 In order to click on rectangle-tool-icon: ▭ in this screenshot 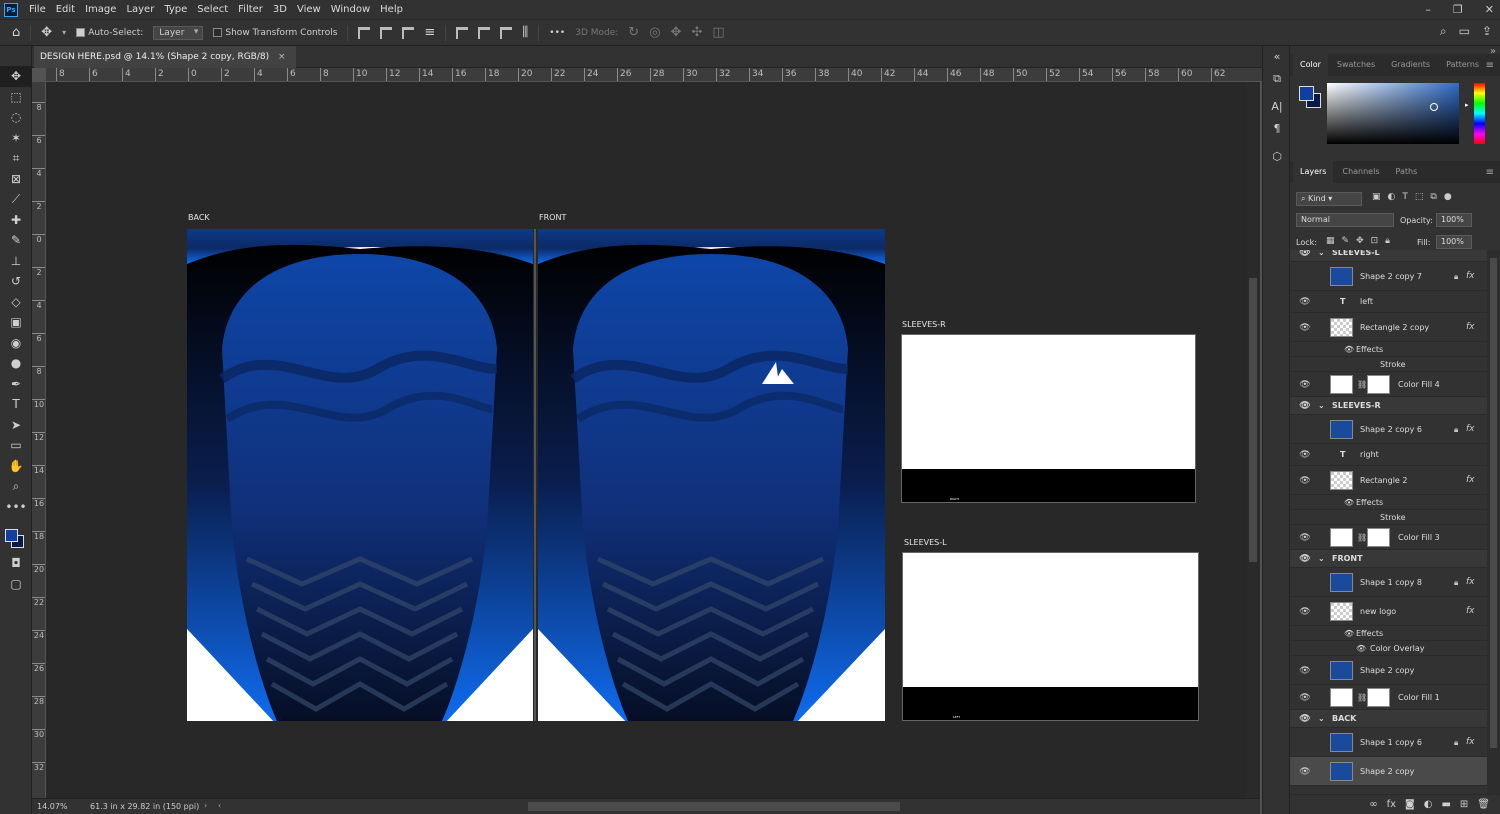, I will do `click(16, 445)`.